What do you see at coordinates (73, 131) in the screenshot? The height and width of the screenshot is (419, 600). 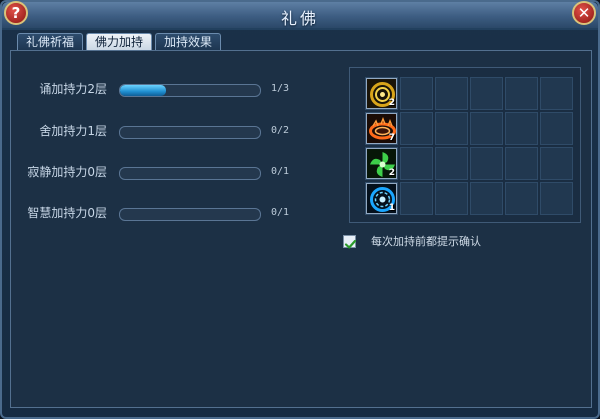 I see `blessing-label: 舍加持力1层` at bounding box center [73, 131].